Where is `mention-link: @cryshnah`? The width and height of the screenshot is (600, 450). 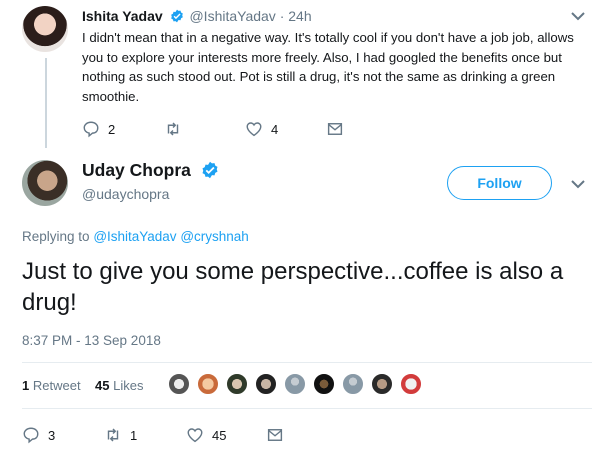
mention-link: @cryshnah is located at coordinates (214, 236).